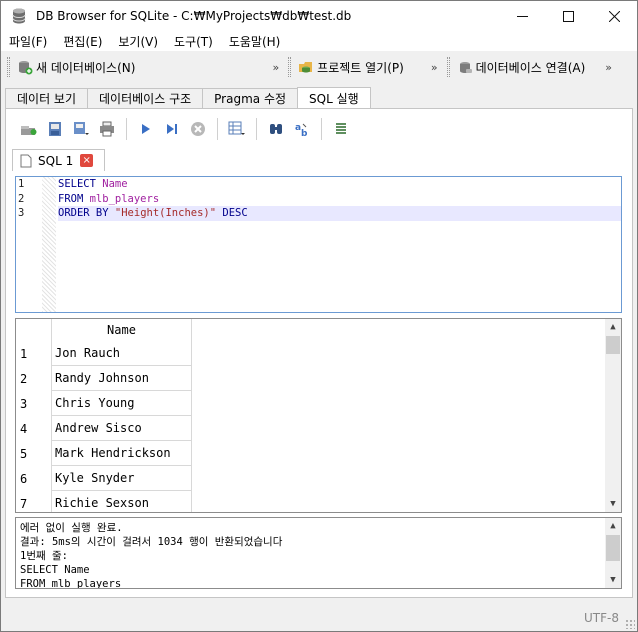 The height and width of the screenshot is (632, 638). Describe the element at coordinates (34, 330) in the screenshot. I see `row-number-header` at that location.